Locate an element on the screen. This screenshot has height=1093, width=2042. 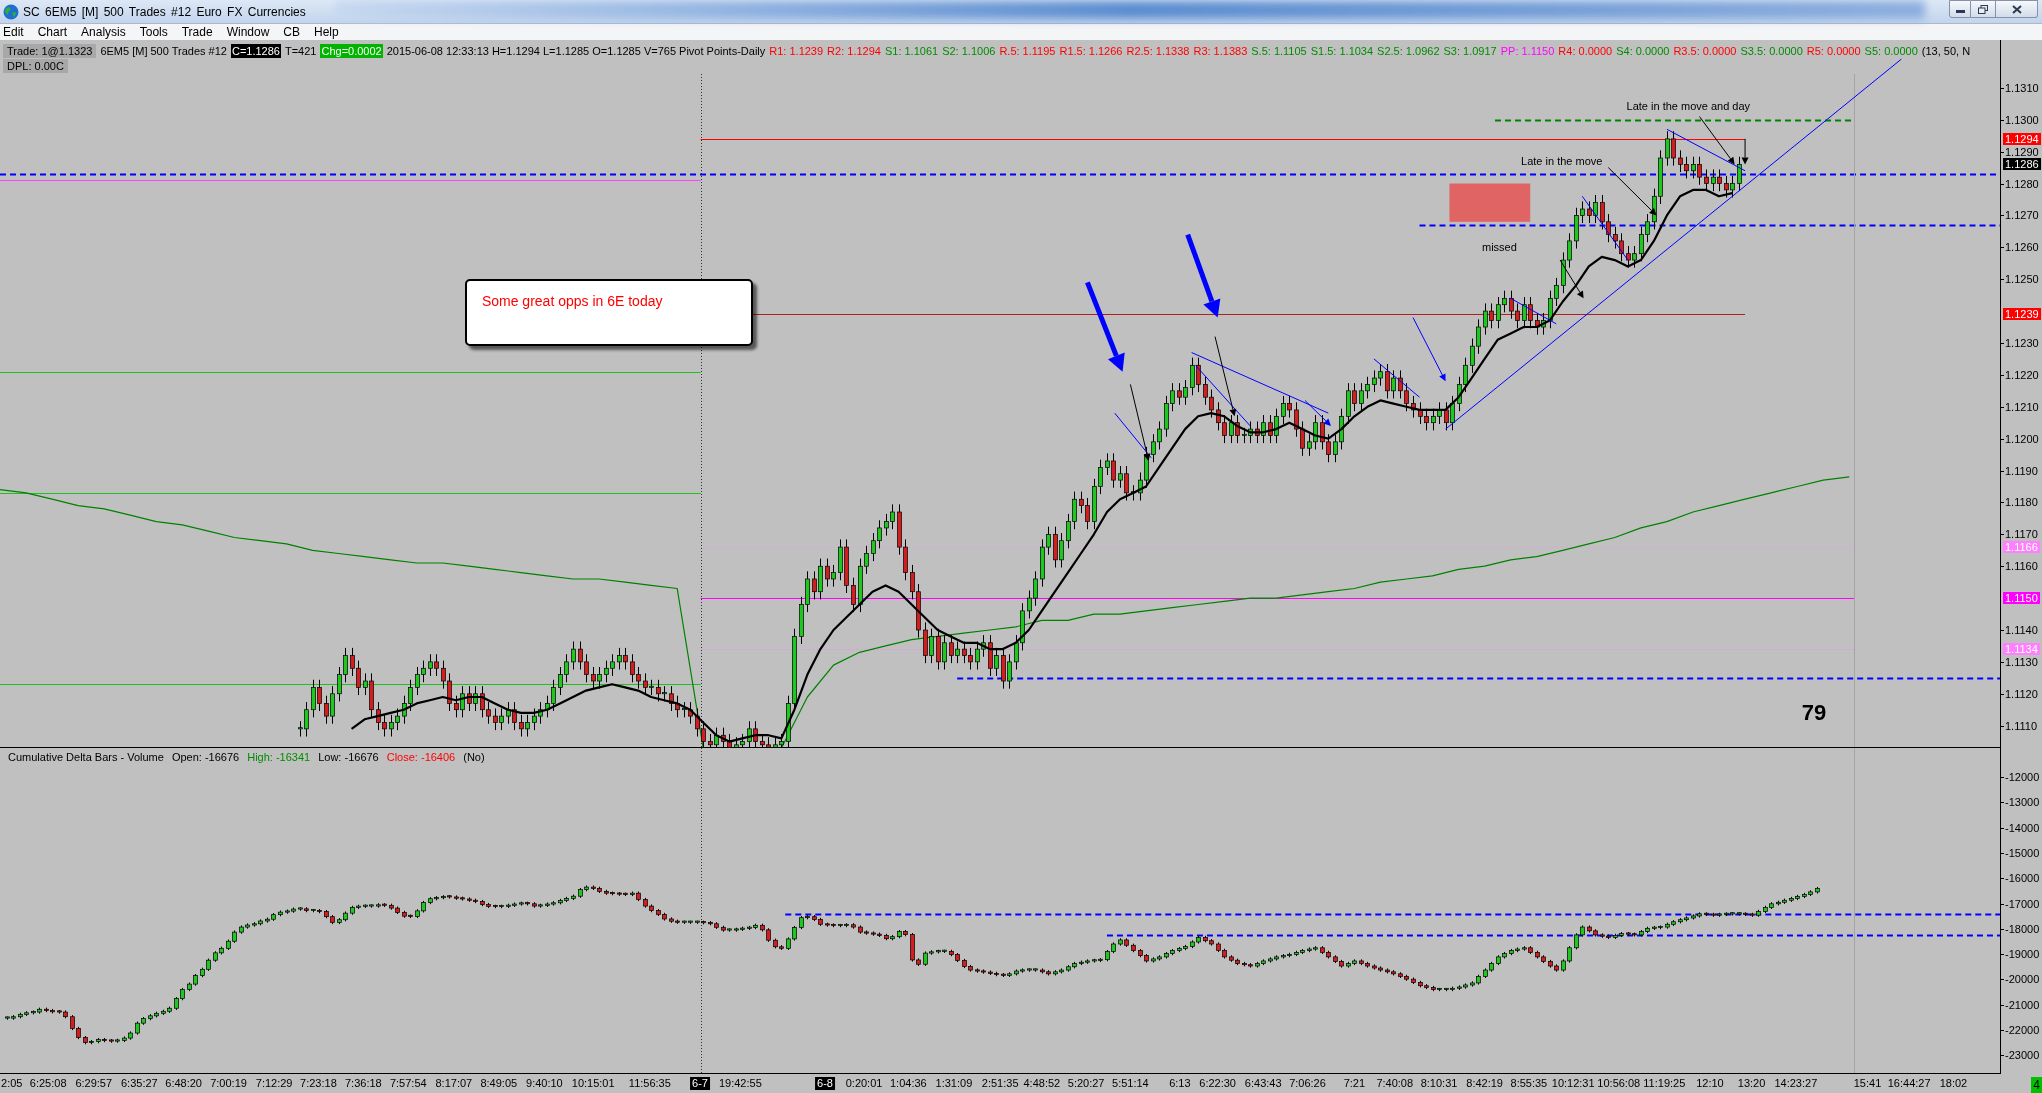
time-label: 7:36:18 is located at coordinates (363, 1083).